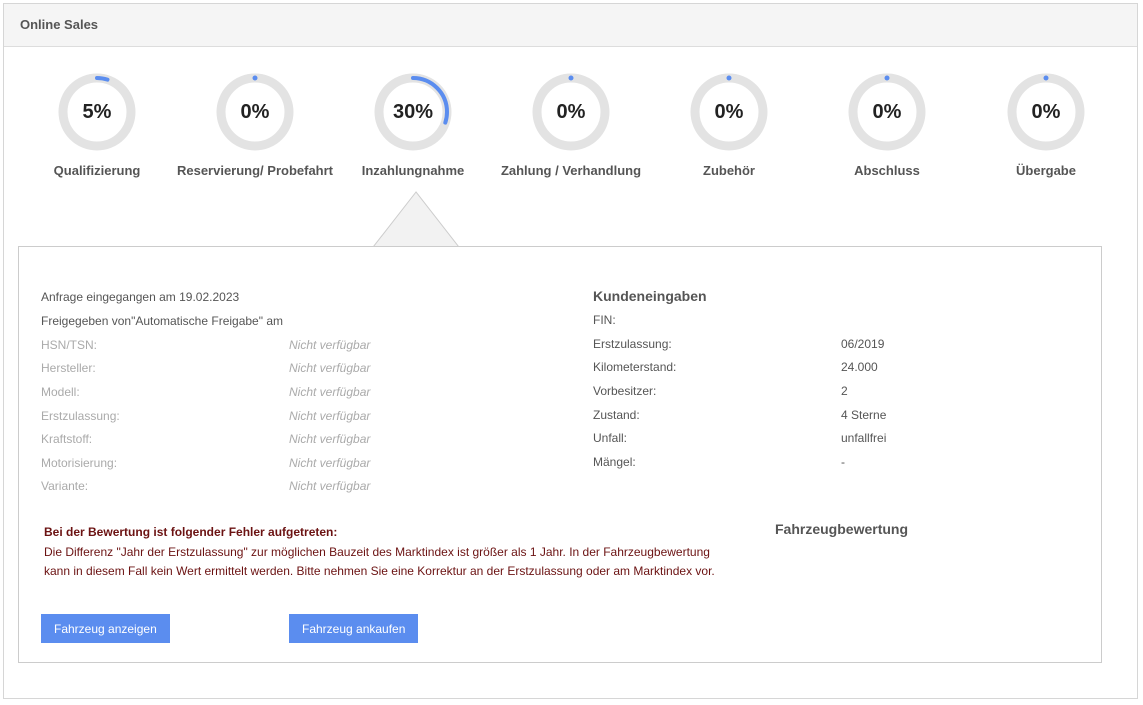 Image resolution: width=1143 pixels, height=705 pixels. Describe the element at coordinates (571, 170) in the screenshot. I see `step-label: Zahlung / Verhandlung` at that location.